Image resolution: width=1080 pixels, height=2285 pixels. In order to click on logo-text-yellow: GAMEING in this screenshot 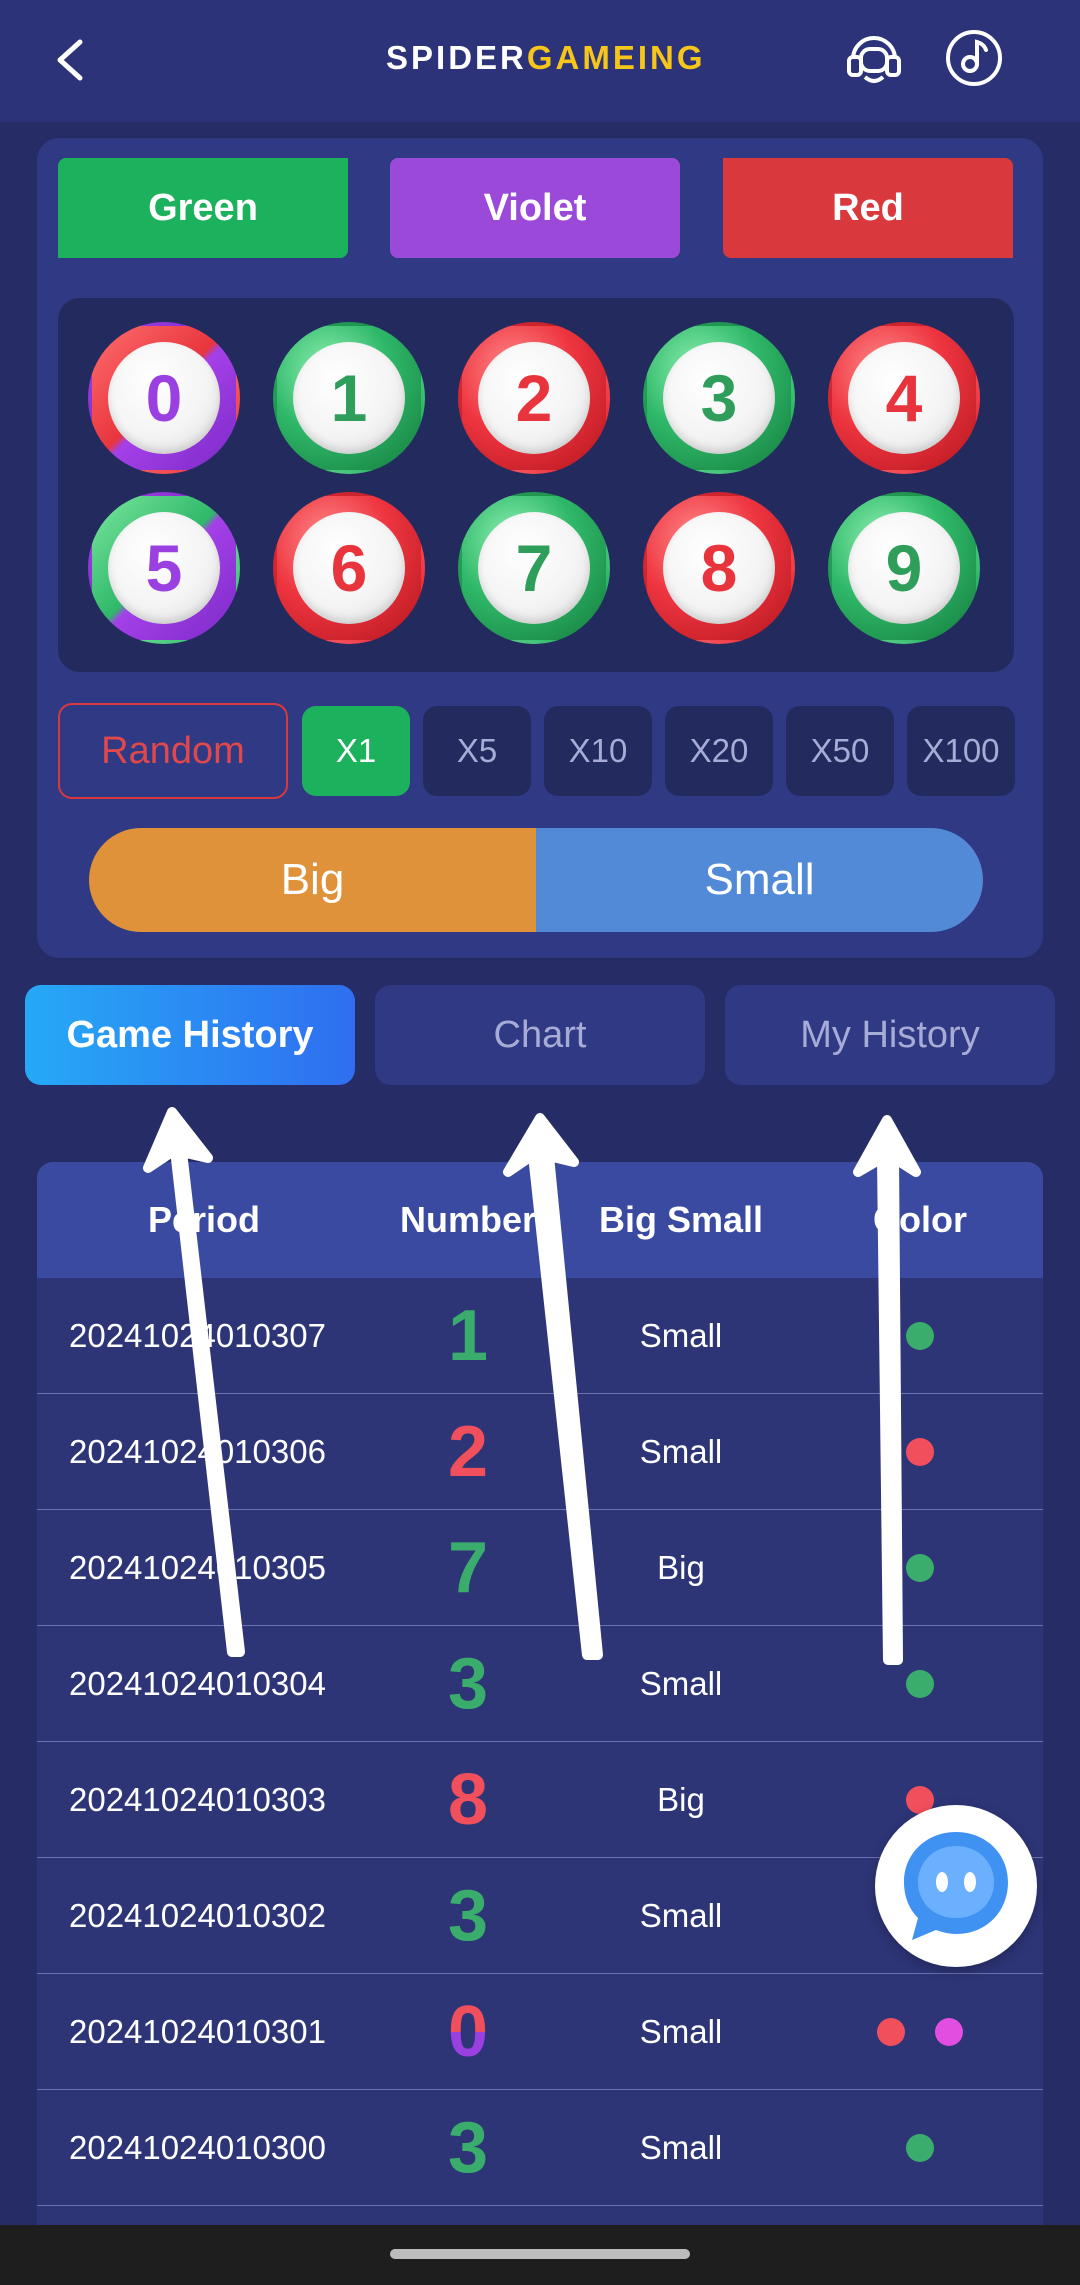, I will do `click(616, 57)`.